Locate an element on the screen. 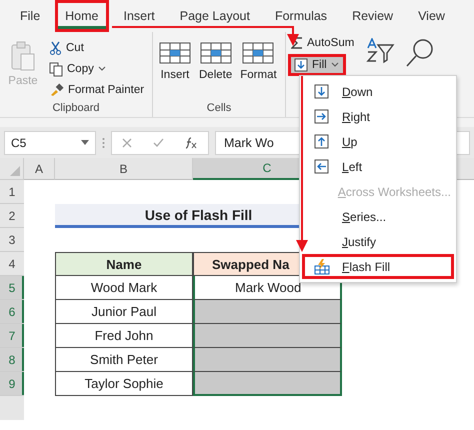  table-cell: Wood Mark is located at coordinates (124, 288).